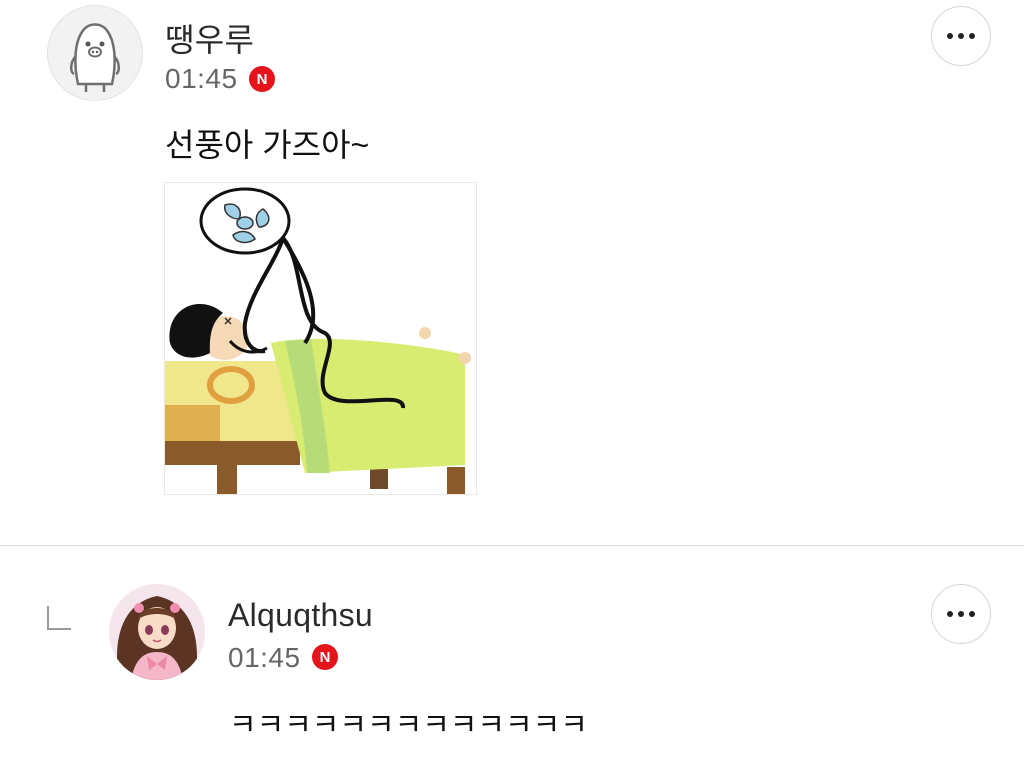  What do you see at coordinates (512, 545) in the screenshot?
I see `comment-divider` at bounding box center [512, 545].